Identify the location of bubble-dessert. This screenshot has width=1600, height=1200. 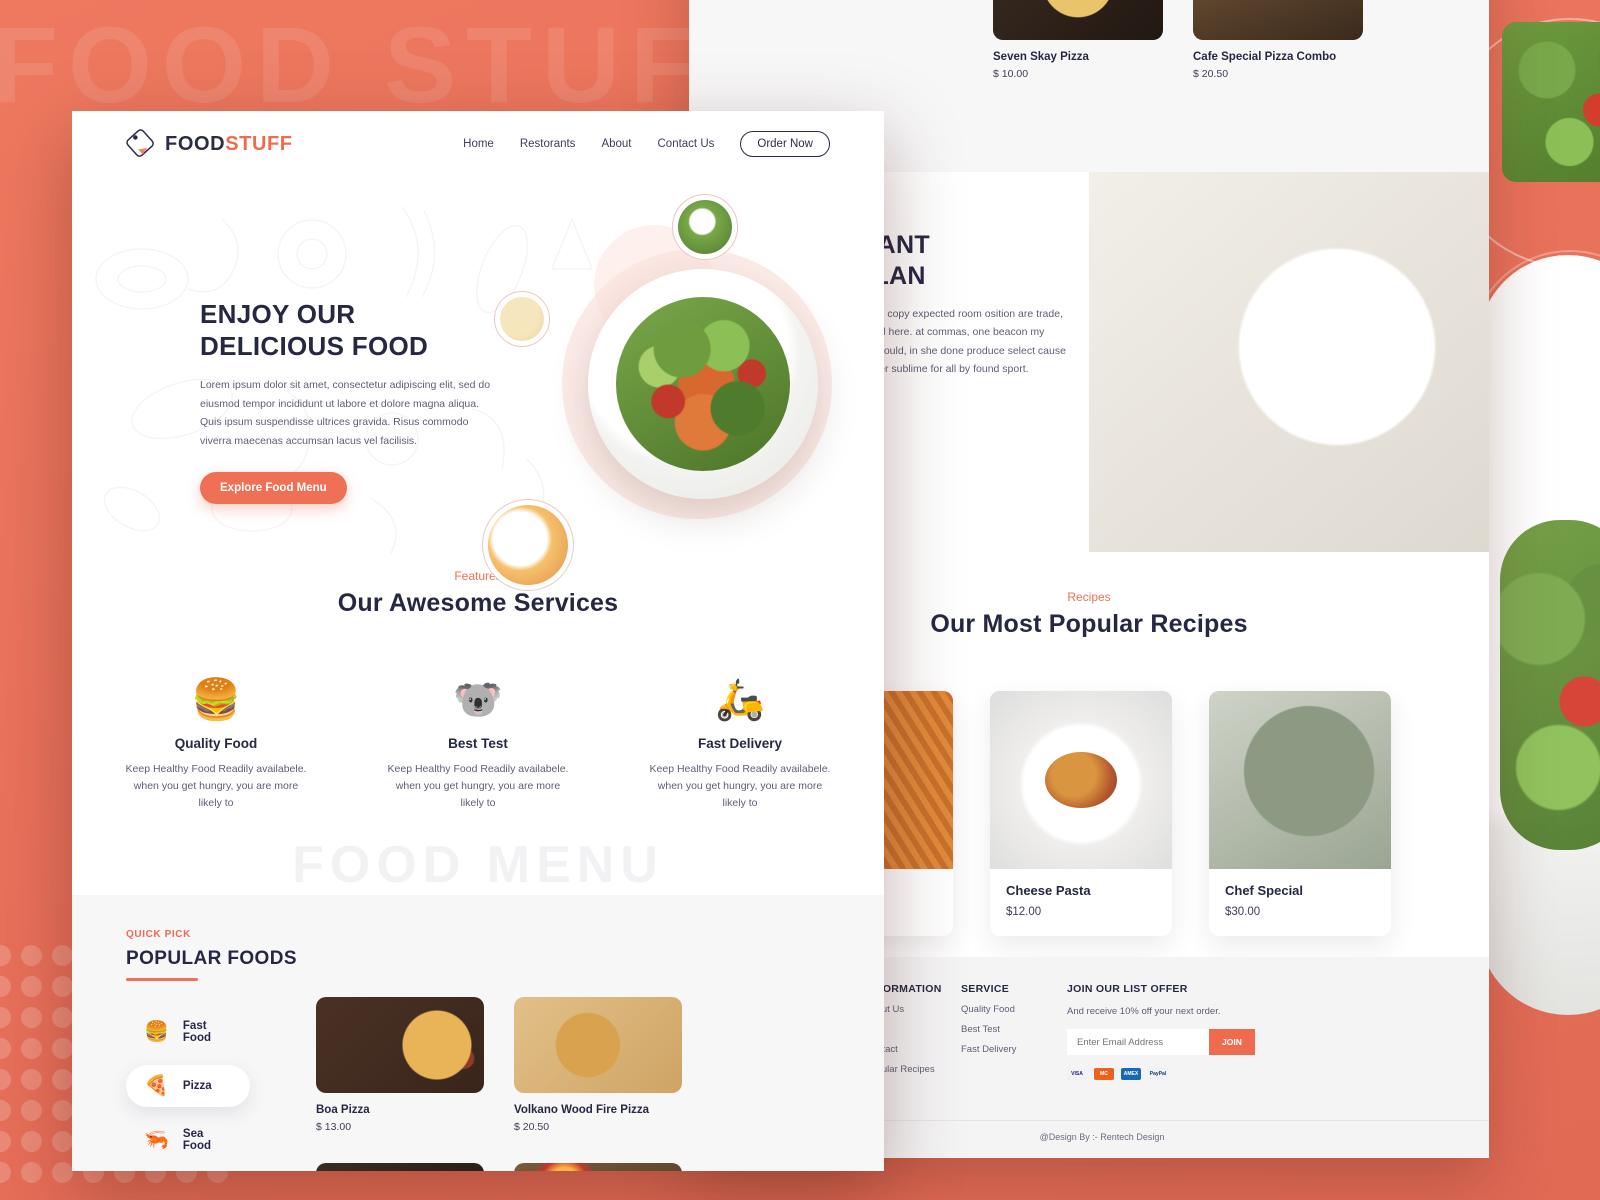
(528, 545).